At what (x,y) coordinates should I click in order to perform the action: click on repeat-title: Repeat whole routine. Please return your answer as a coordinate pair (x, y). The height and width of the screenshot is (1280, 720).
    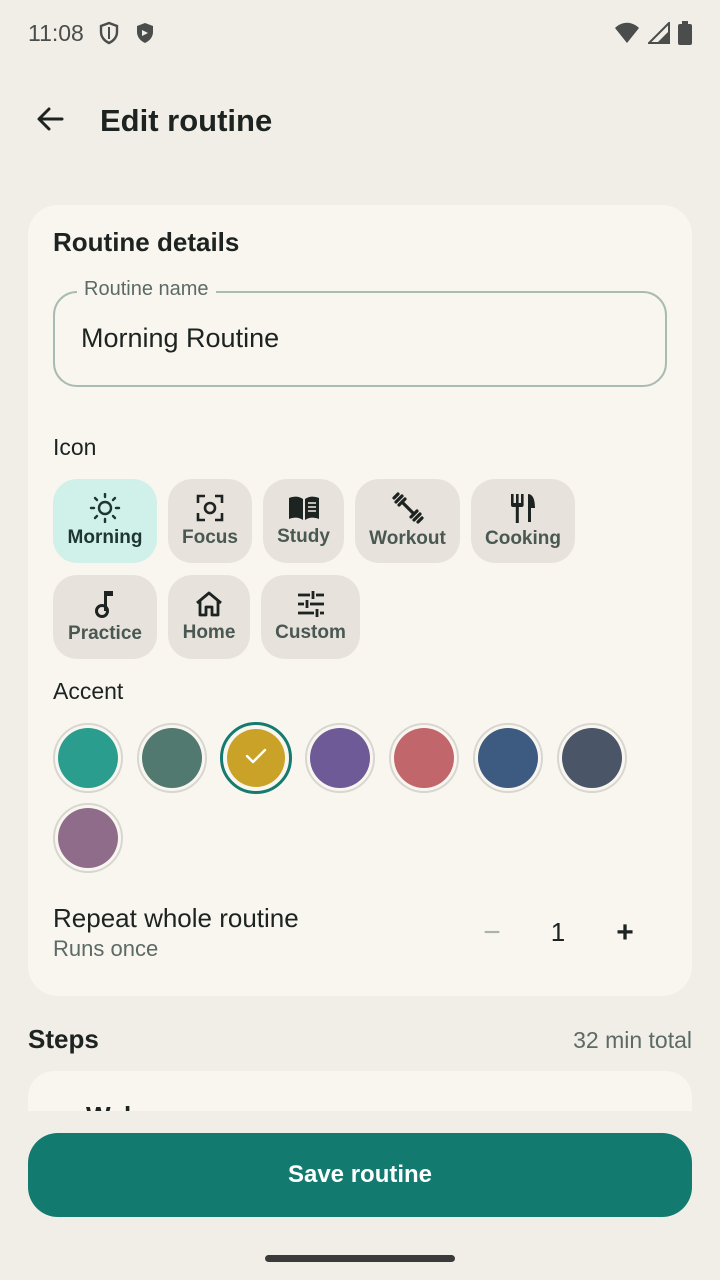
    Looking at the image, I should click on (176, 918).